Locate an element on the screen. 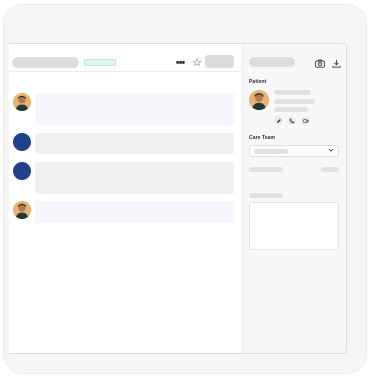  sidebar-title-placeholder is located at coordinates (272, 62).